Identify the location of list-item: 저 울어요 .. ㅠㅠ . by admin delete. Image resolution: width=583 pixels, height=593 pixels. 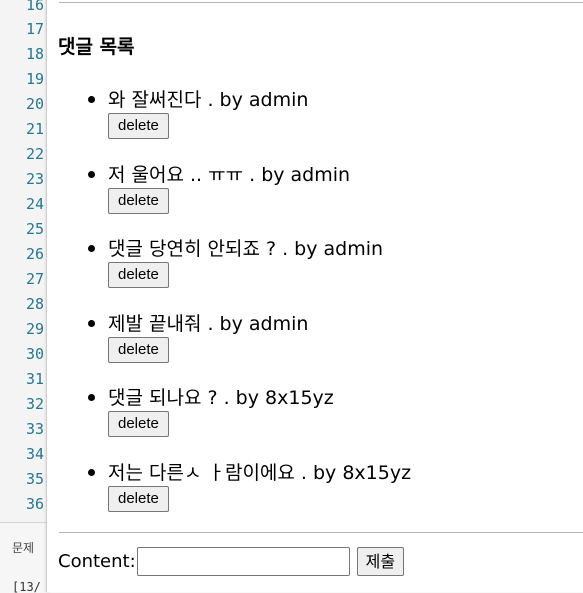
(249, 199).